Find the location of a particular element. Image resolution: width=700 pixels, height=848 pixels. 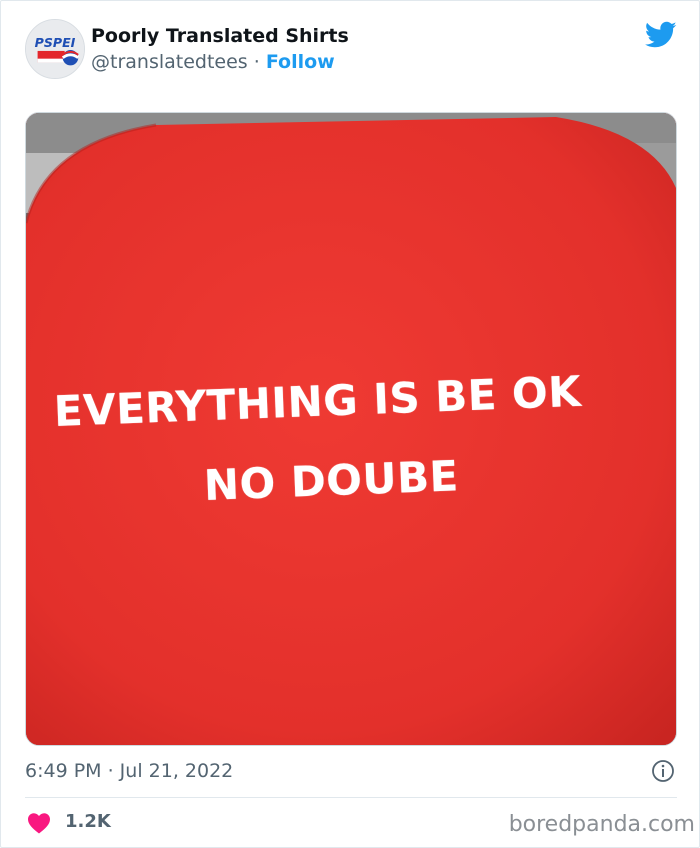

twitter-bird-icon is located at coordinates (661, 35).